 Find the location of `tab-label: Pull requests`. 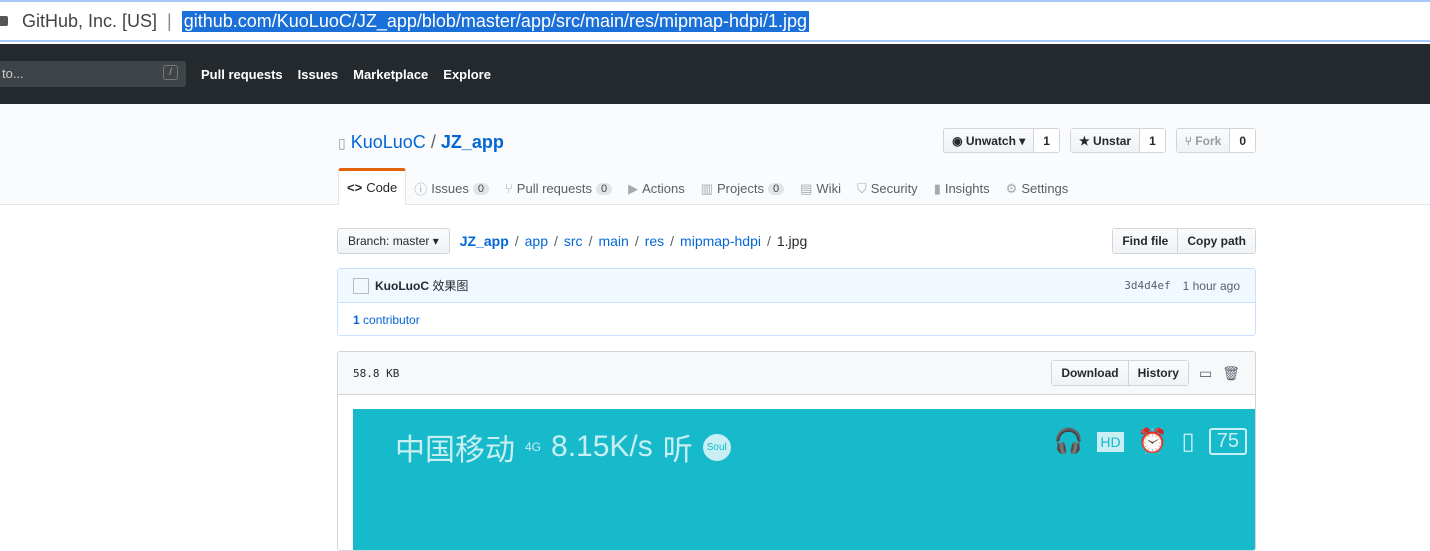

tab-label: Pull requests is located at coordinates (554, 188).